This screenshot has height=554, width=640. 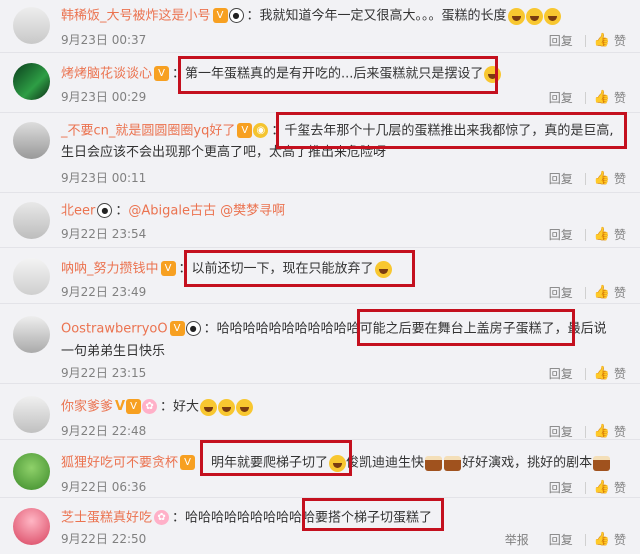 I want to click on comment-time: 9月23日 00:11, so click(x=104, y=178).